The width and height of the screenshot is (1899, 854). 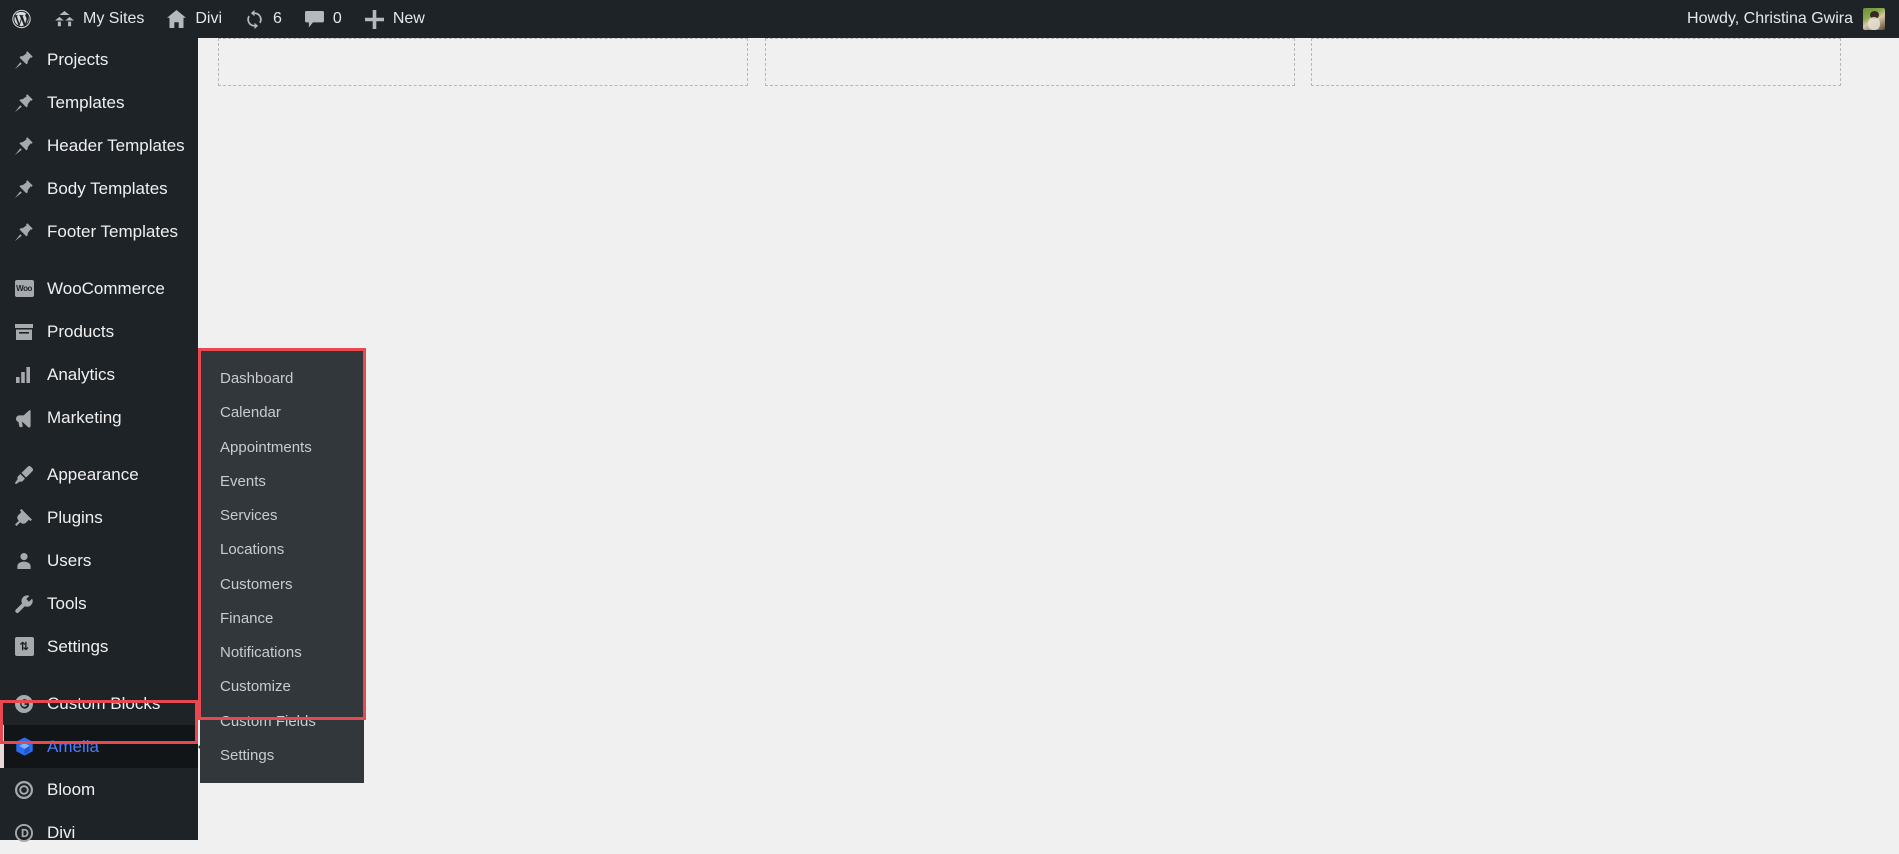 I want to click on howdy-greeting: Howdy, Christina Gwira, so click(x=1770, y=18).